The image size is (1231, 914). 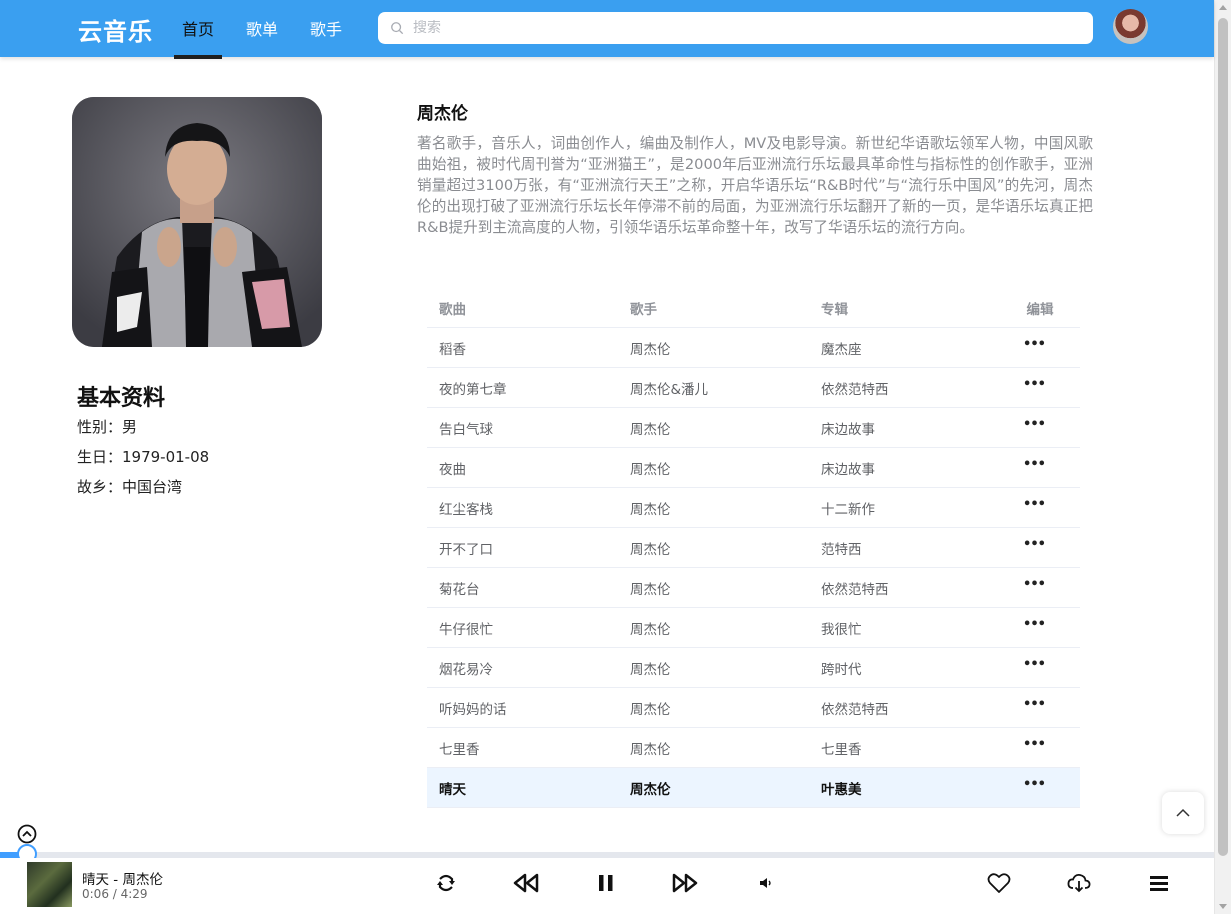 I want to click on song-name: 七里香, so click(x=459, y=749).